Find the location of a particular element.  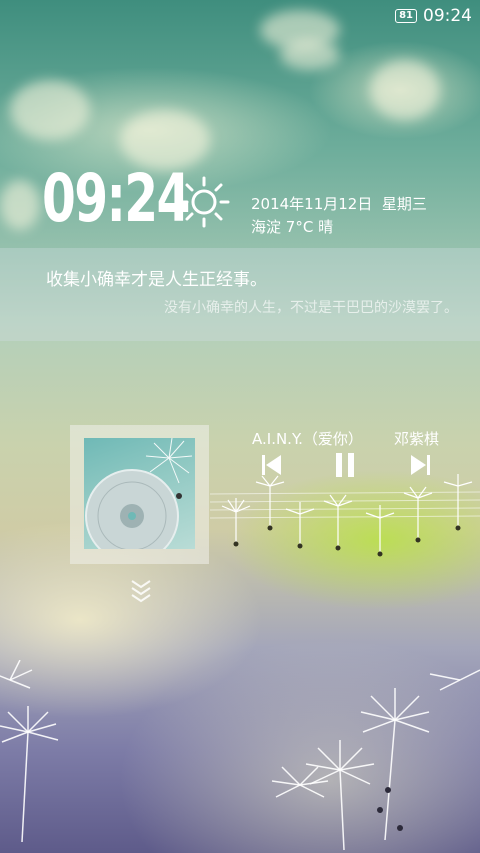

quote-sub: 没有小确幸的人生，不过是干巴巴的沙漠罢了。 is located at coordinates (311, 308).